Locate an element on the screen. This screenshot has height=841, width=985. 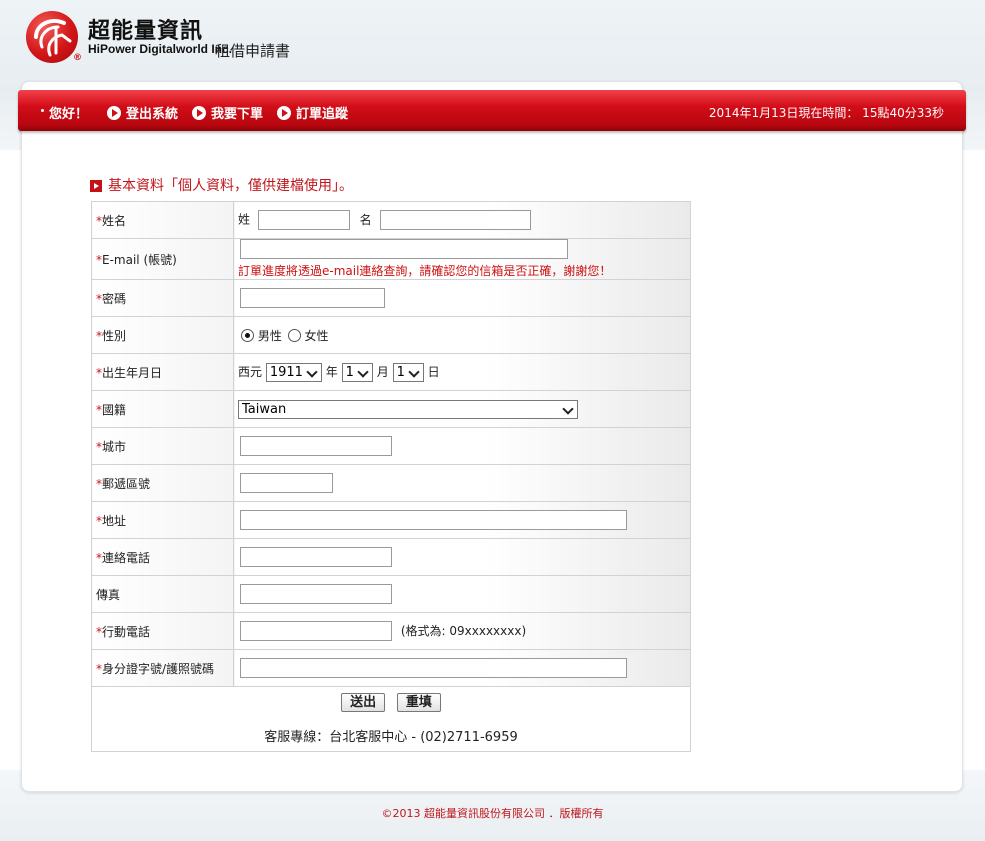
form-row-city: *城市 is located at coordinates (391, 446).